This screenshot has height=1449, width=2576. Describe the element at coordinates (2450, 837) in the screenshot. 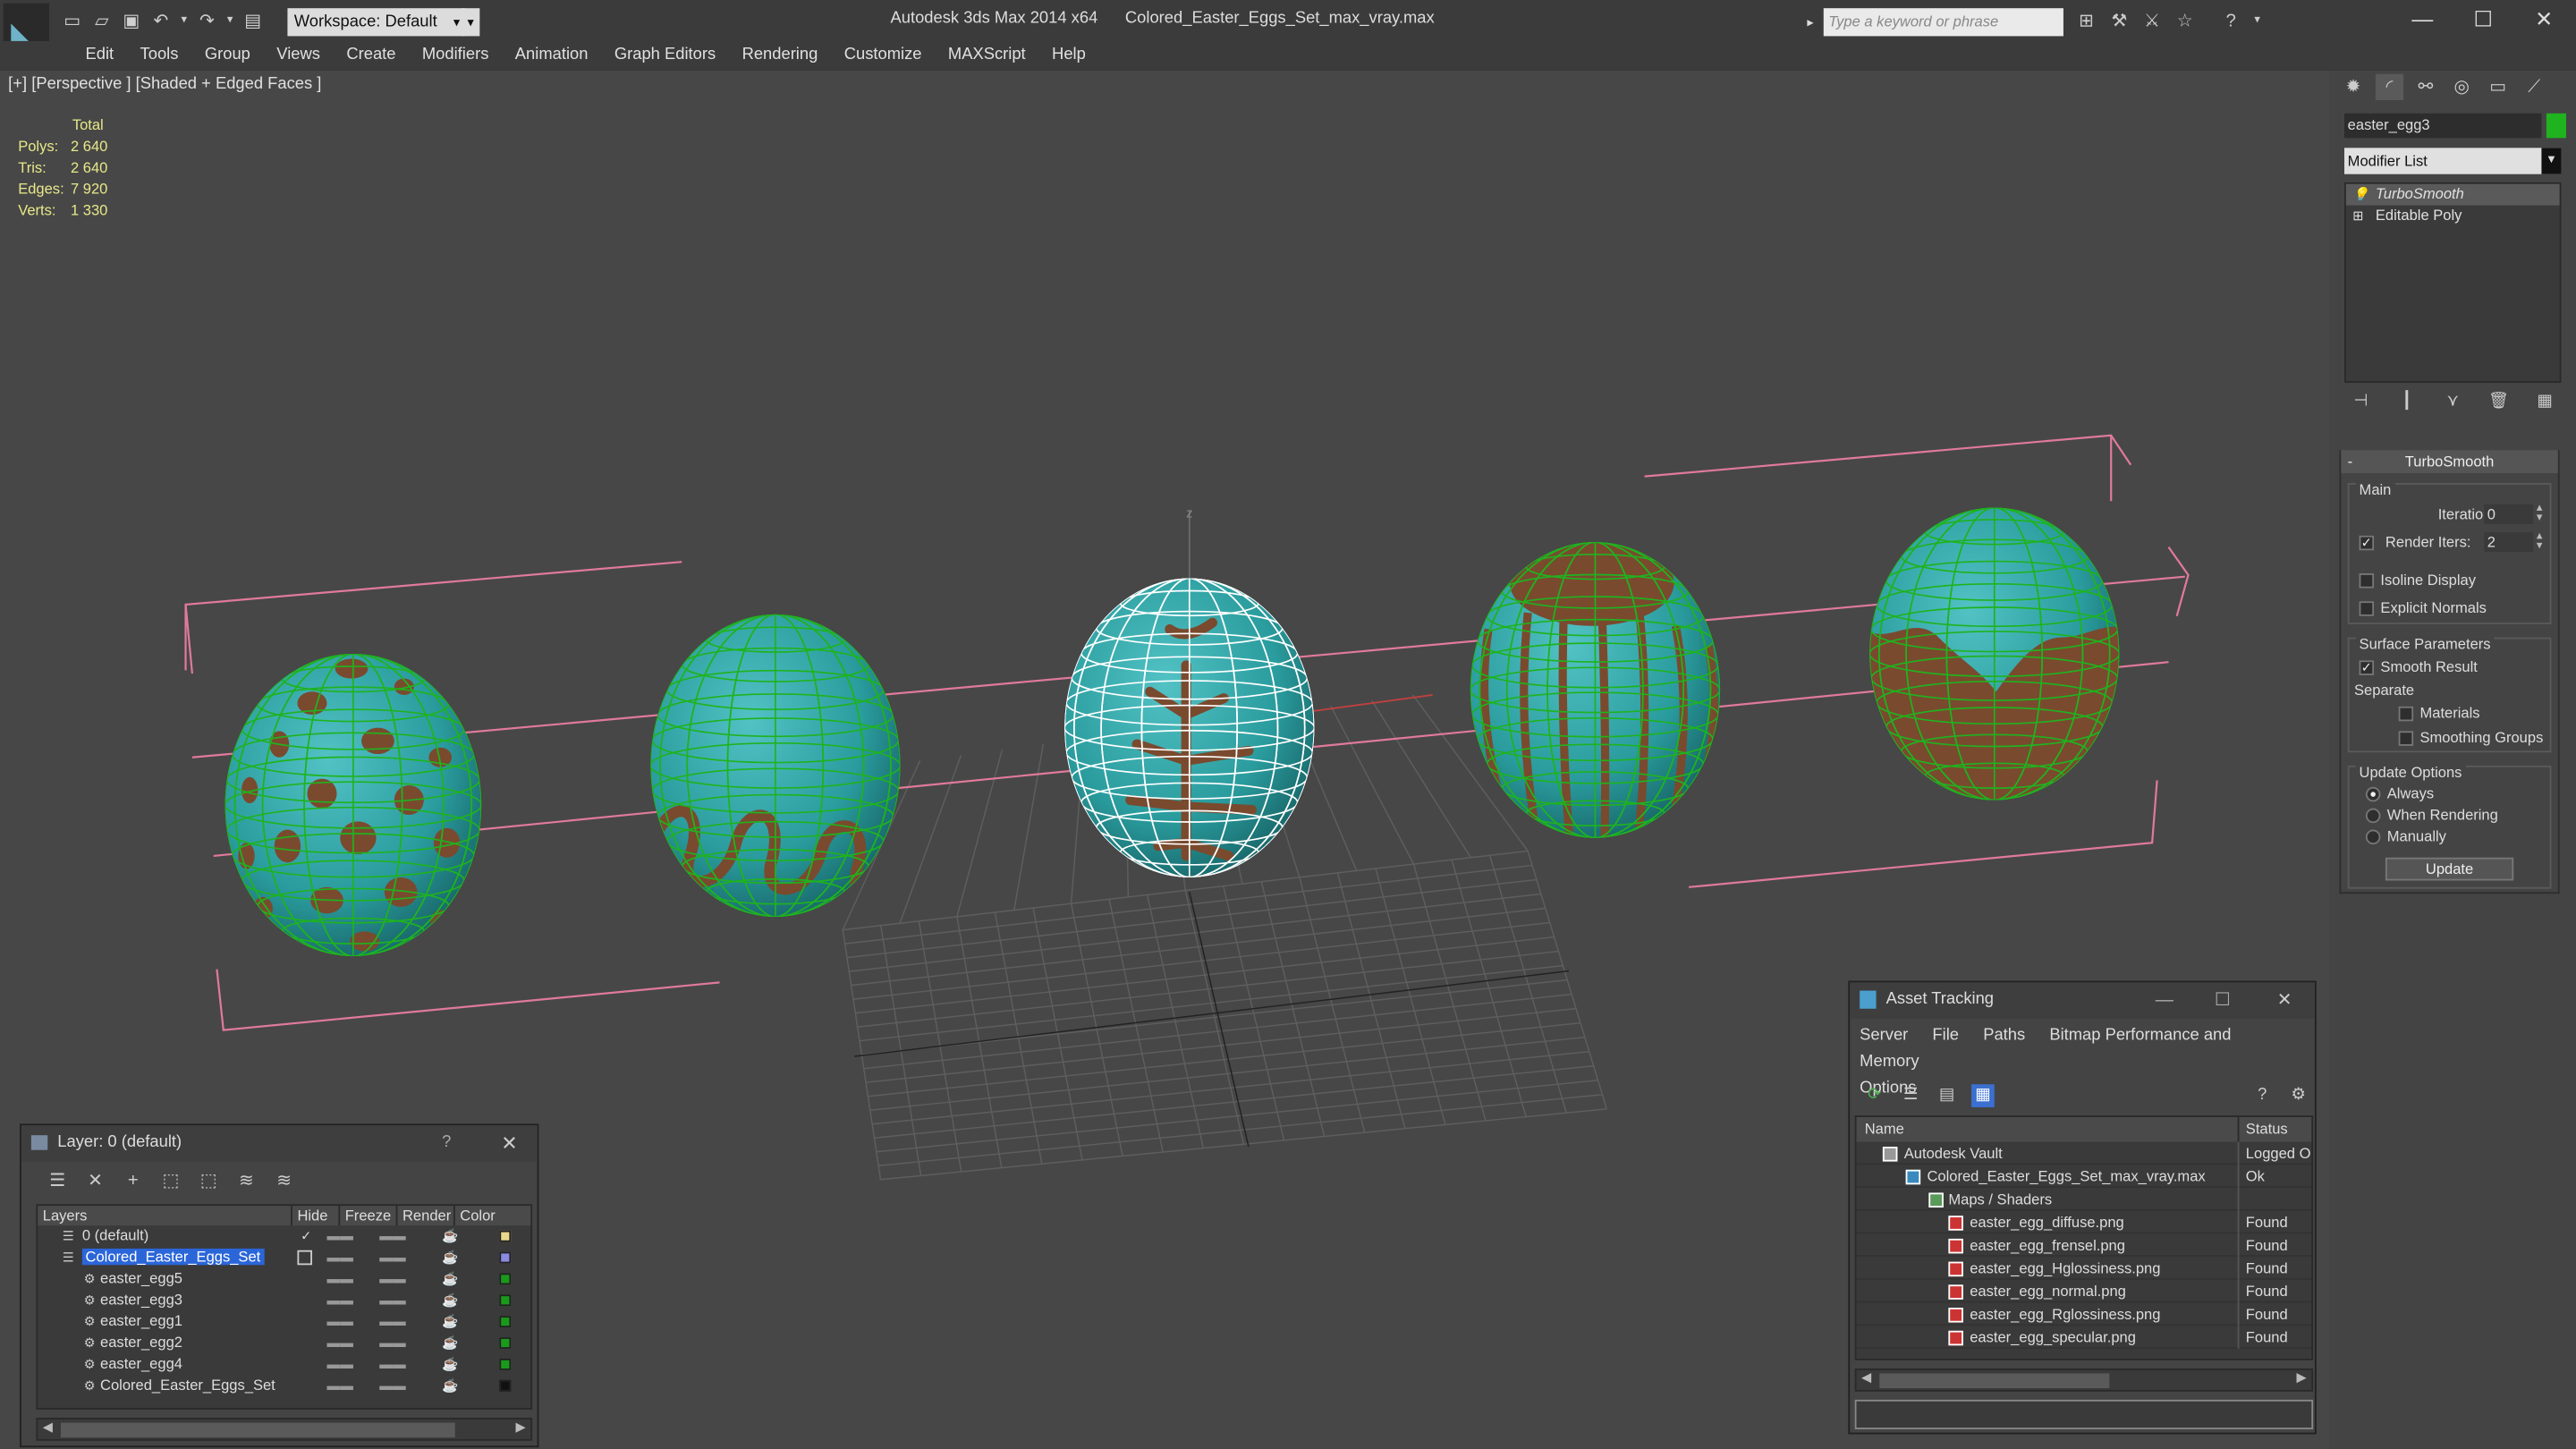

I see `manually-radio: Manually` at that location.